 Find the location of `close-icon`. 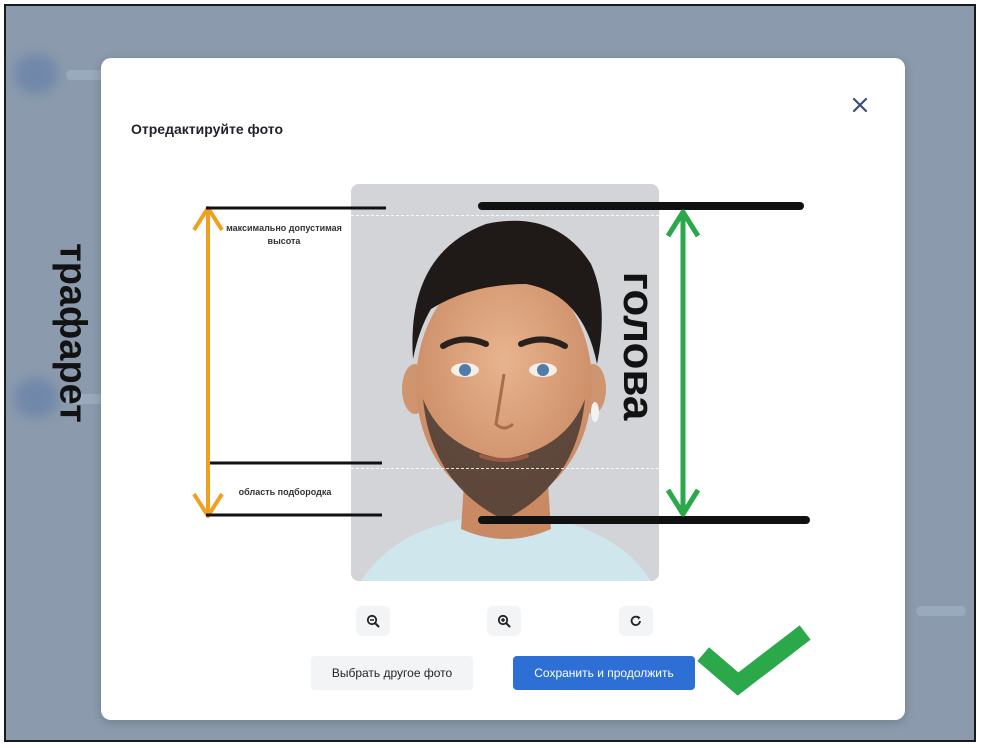

close-icon is located at coordinates (860, 105).